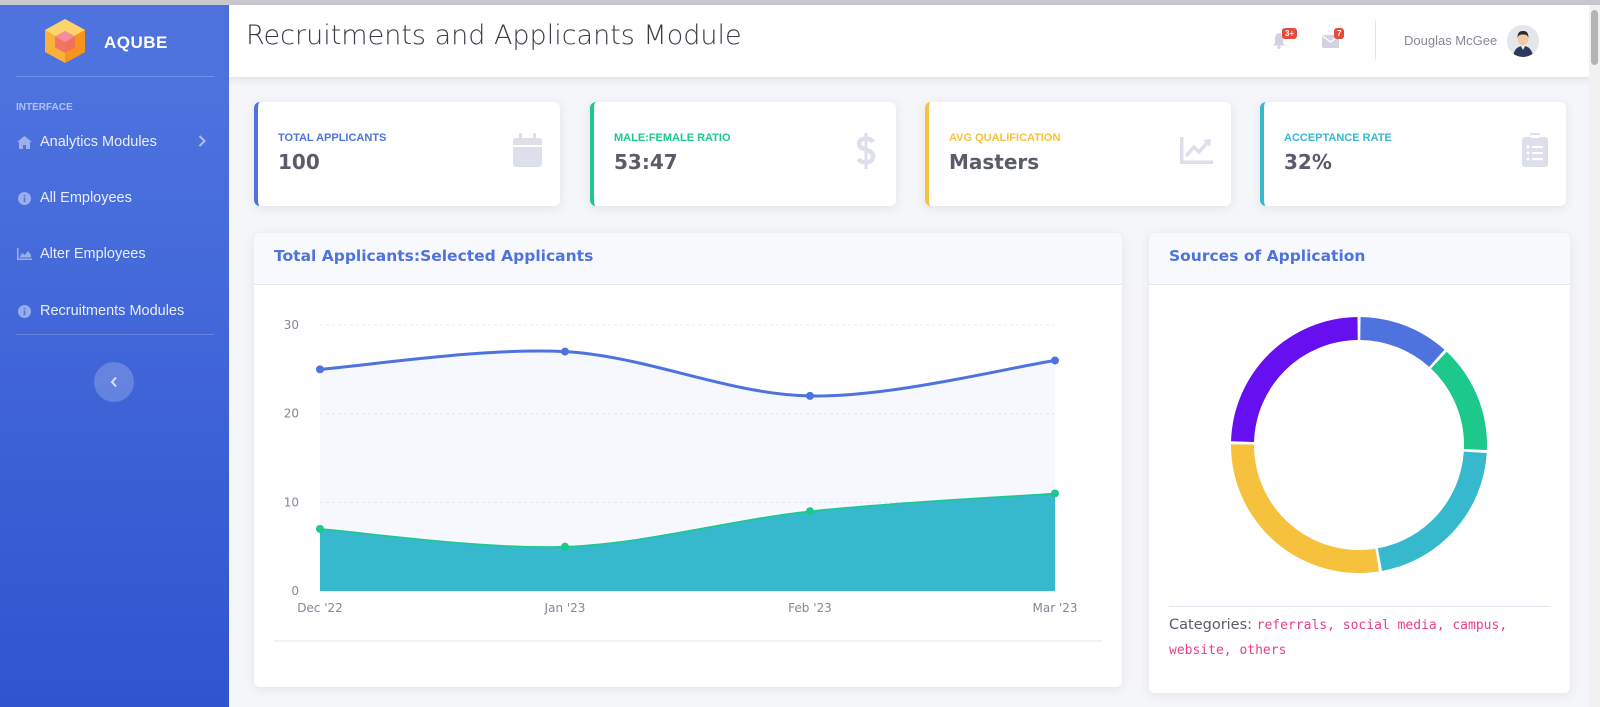 The width and height of the screenshot is (1600, 707). I want to click on panel-title: Total Applicants:Selected Applicants, so click(688, 259).